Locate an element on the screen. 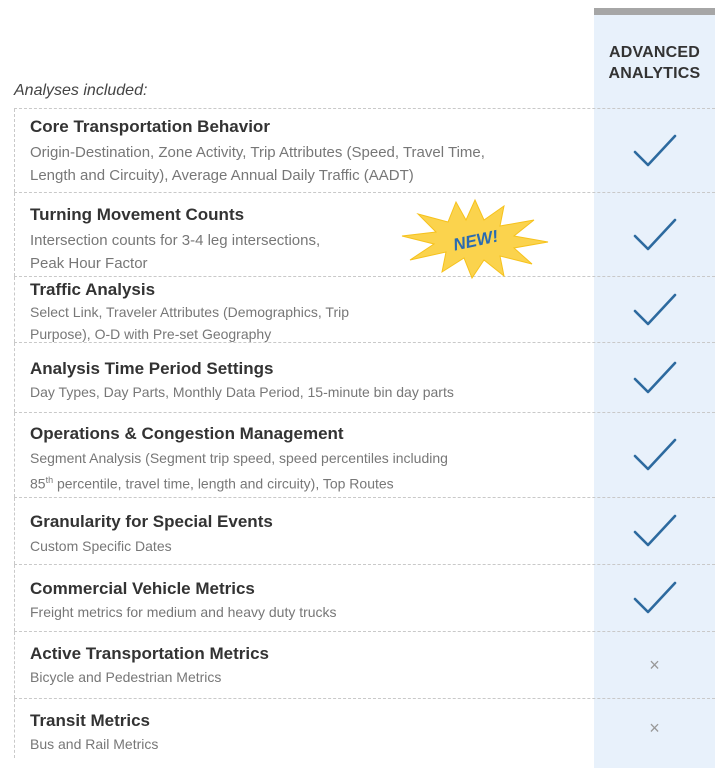  row-description: Custom Specific Dates is located at coordinates (101, 546).